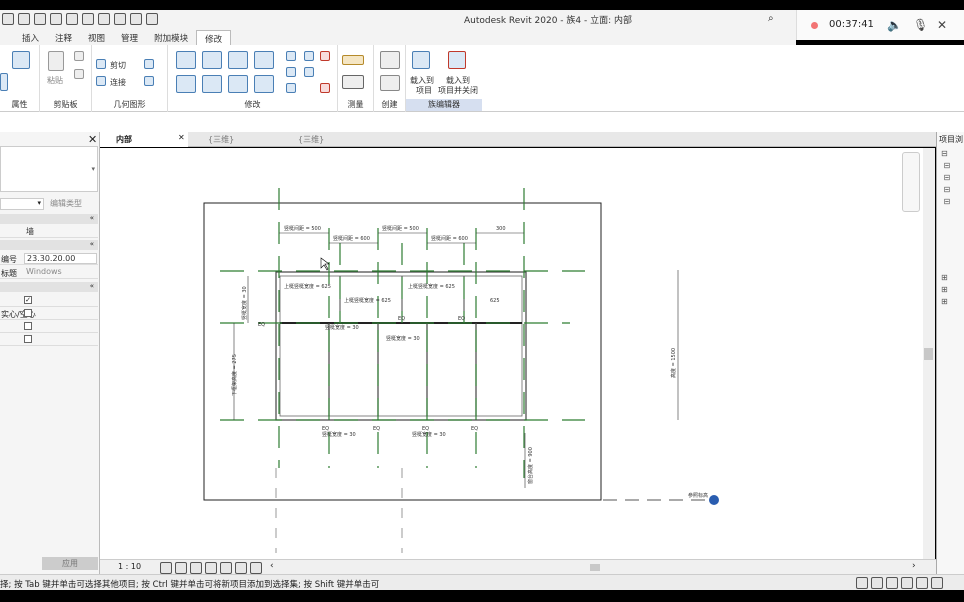 This screenshot has width=964, height=602. I want to click on save-icon, so click(8, 19).